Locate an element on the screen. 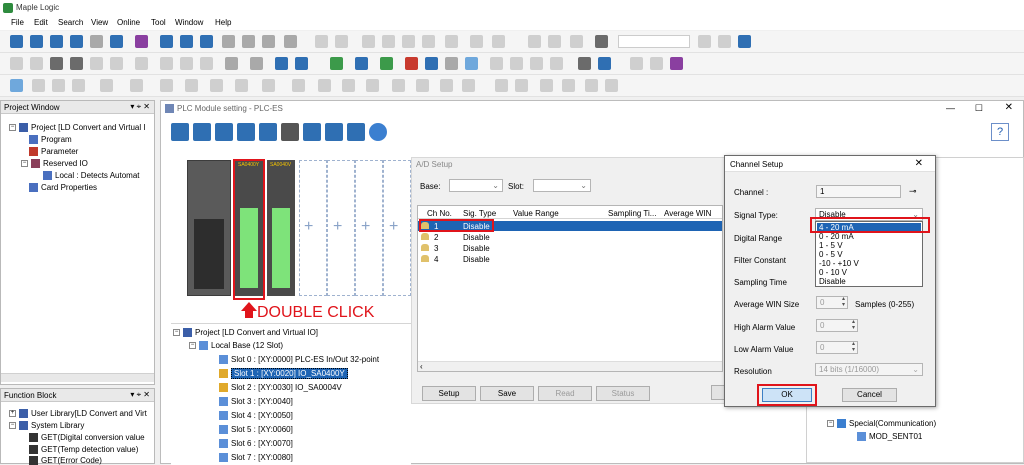  menu-help: Help is located at coordinates (223, 22).